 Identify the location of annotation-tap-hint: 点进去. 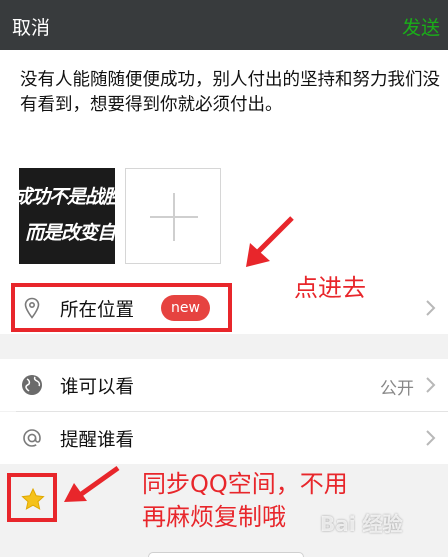
(330, 288).